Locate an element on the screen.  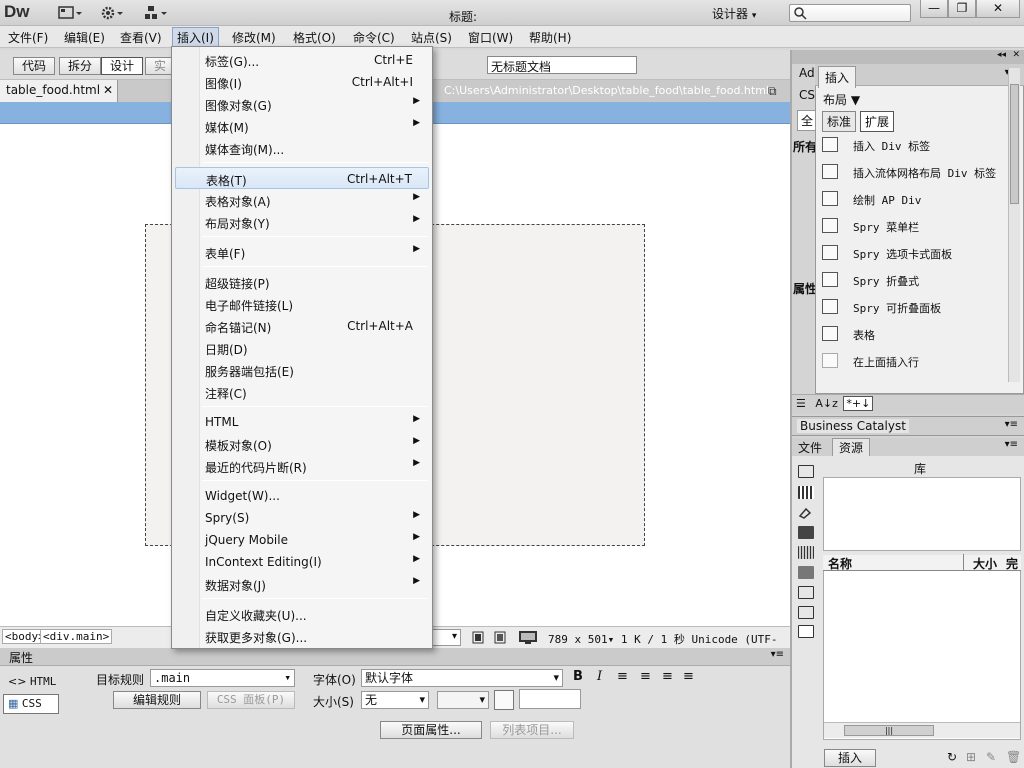
css-mode-button: ▦ CSS is located at coordinates (31, 704).